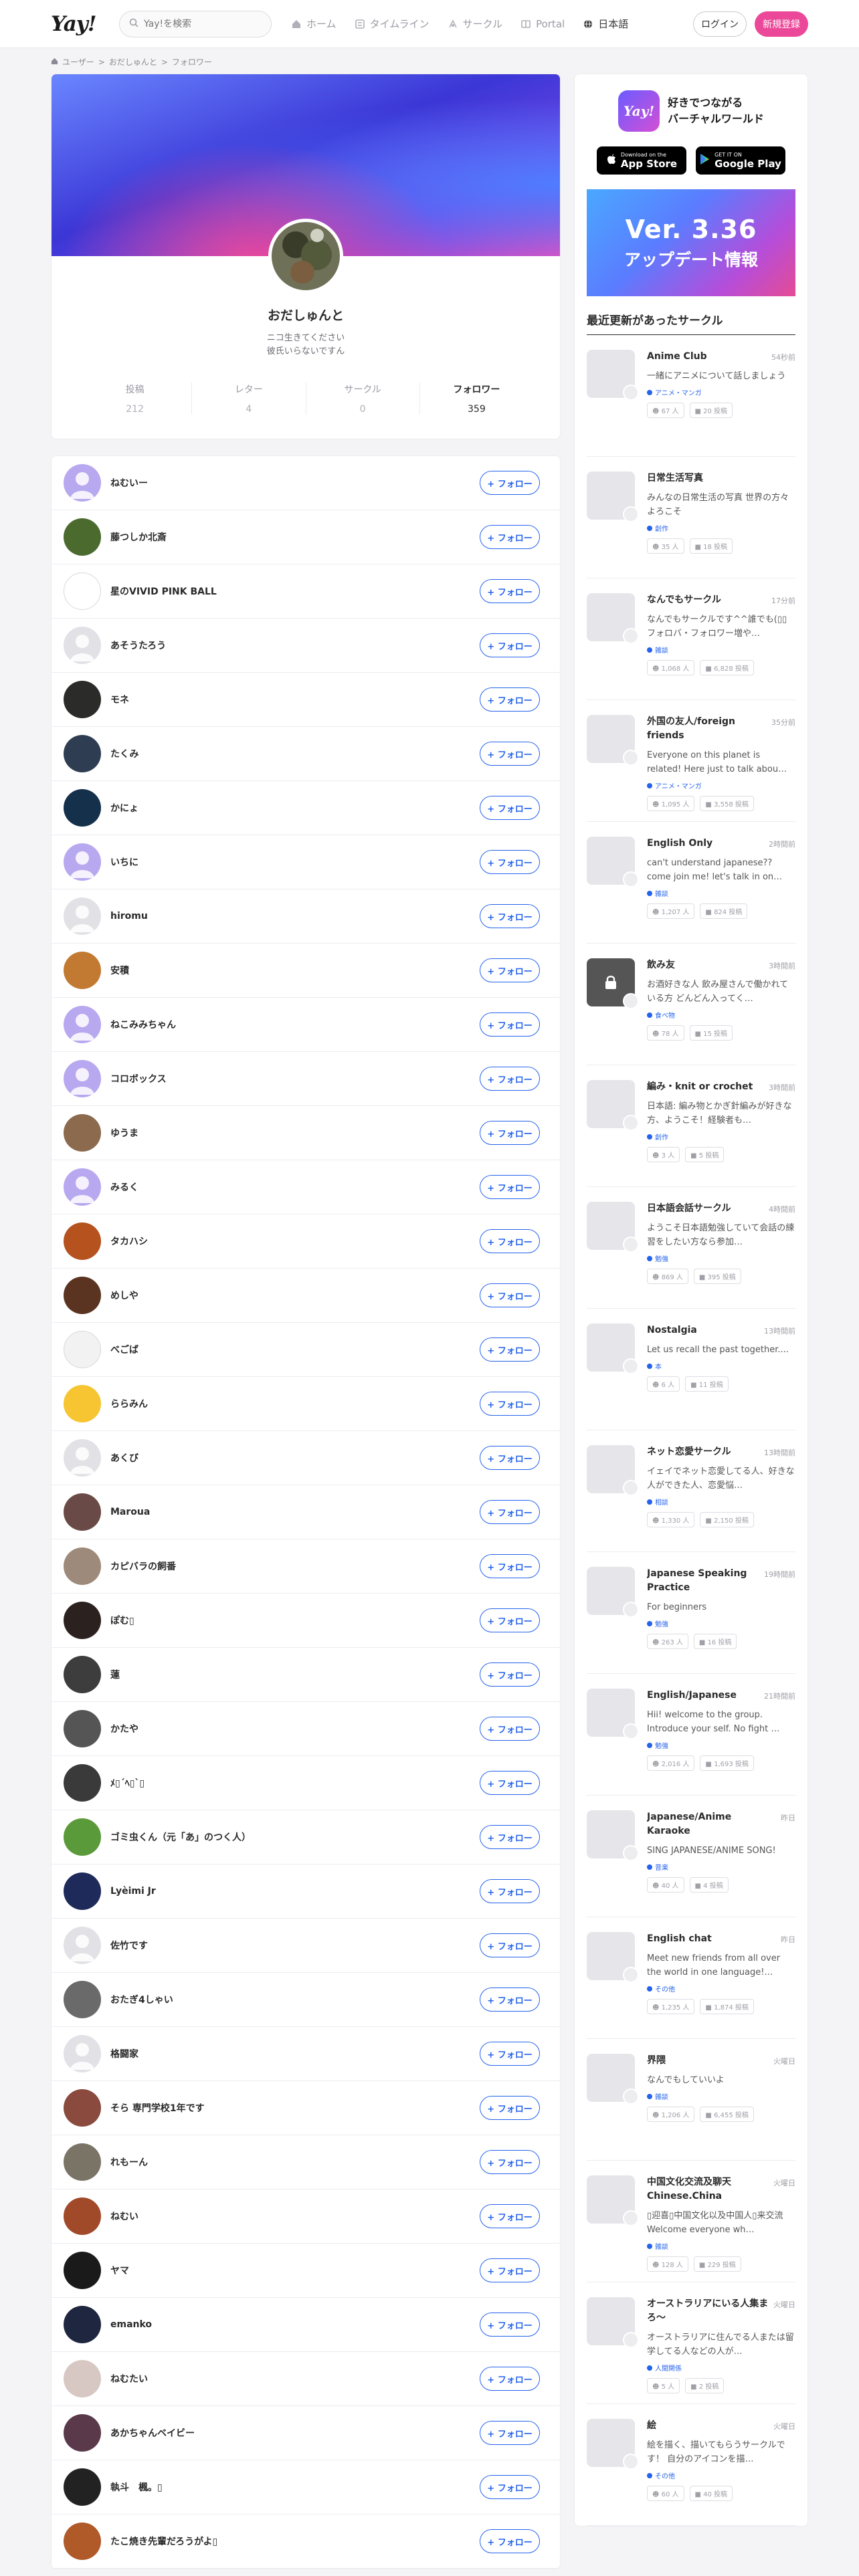  I want to click on follower-name: emanko, so click(295, 2324).